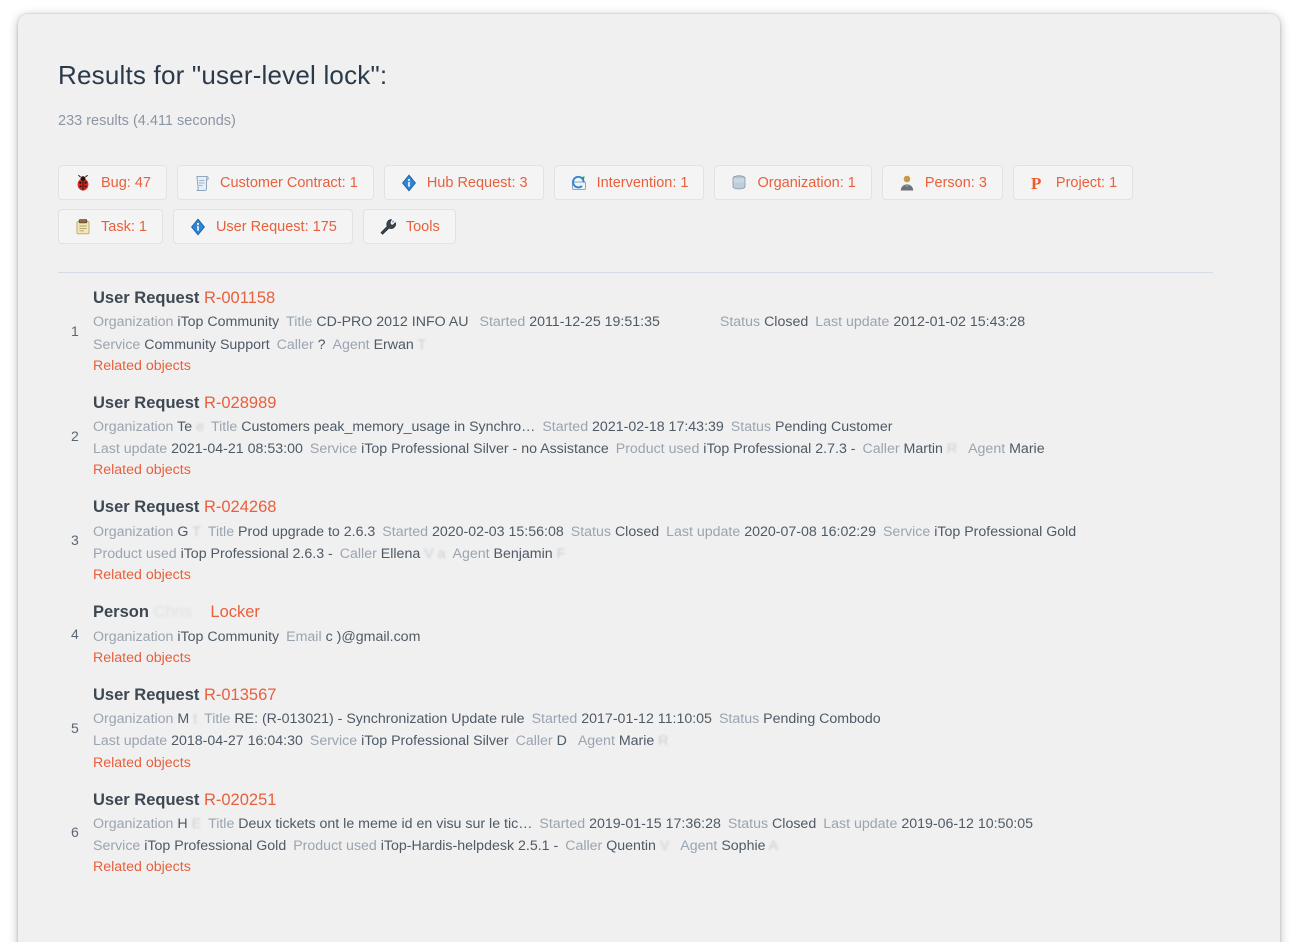 This screenshot has width=1298, height=942. I want to click on result-object-link: R-013567, so click(240, 695).